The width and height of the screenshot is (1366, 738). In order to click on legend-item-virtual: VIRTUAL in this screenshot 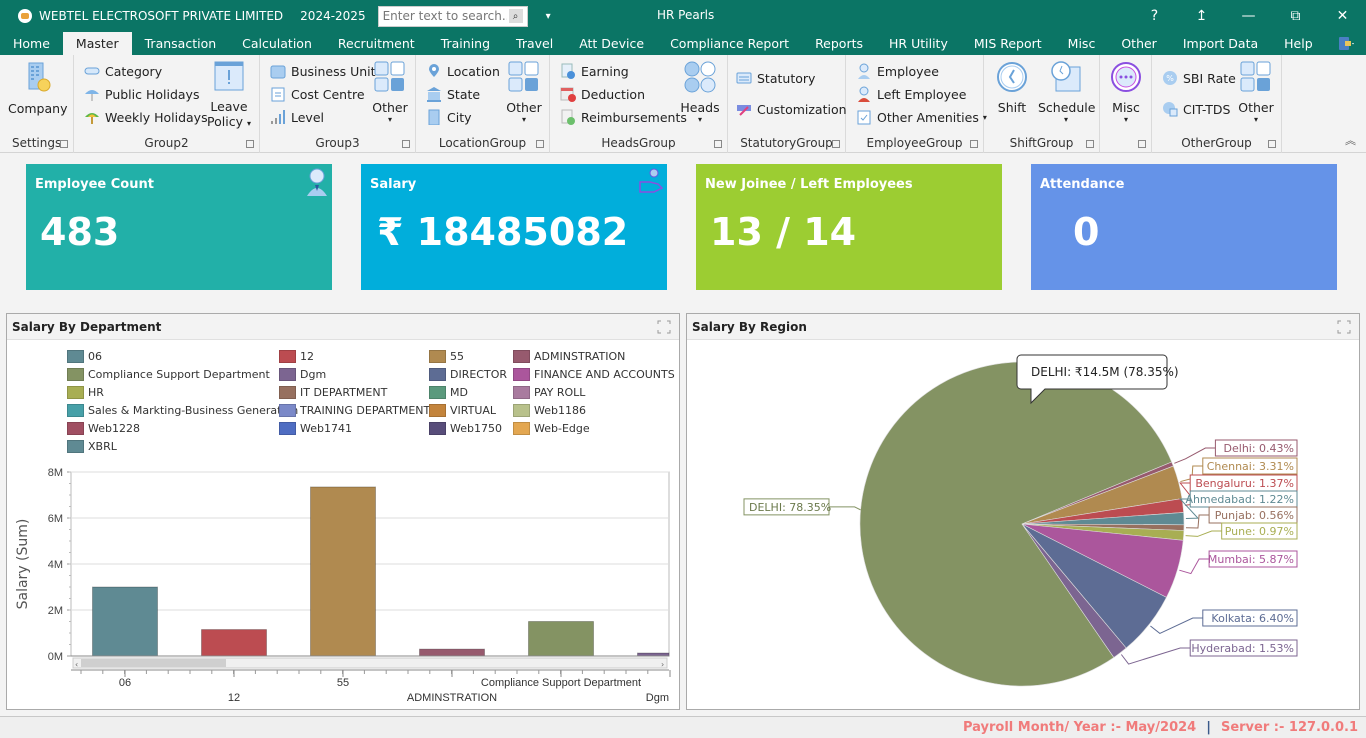, I will do `click(462, 410)`.